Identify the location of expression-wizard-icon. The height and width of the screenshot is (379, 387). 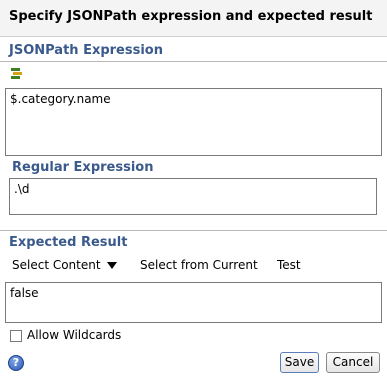
(17, 73).